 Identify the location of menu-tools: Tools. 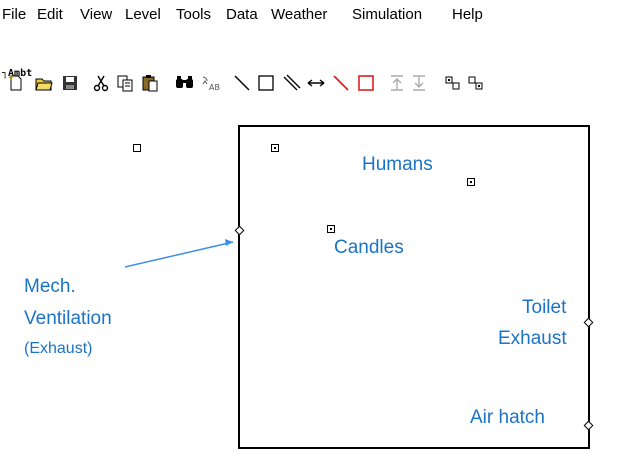
(193, 14).